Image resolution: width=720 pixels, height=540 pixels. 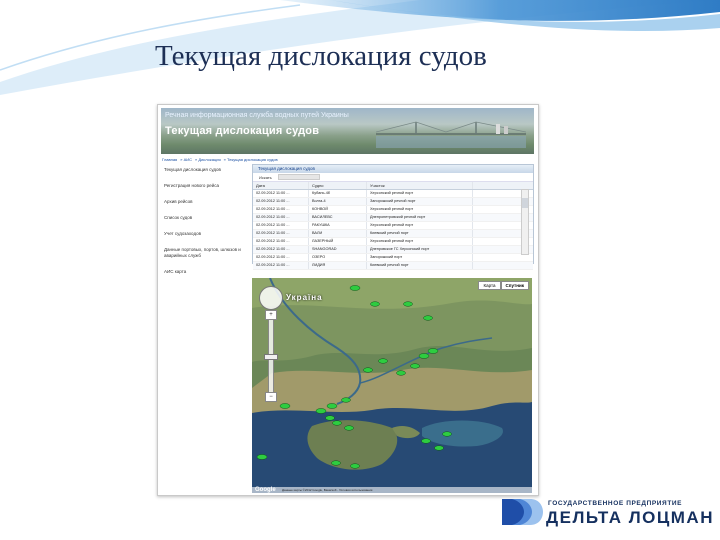 What do you see at coordinates (203, 186) in the screenshot?
I see `sidebar-item-register-trip: Регистрация нового рейса` at bounding box center [203, 186].